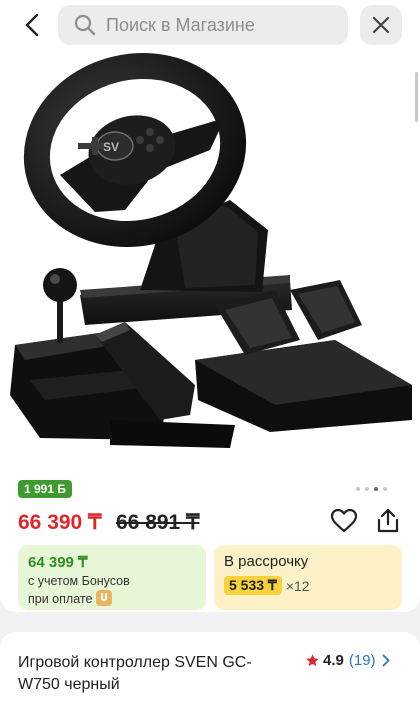 The width and height of the screenshot is (420, 712). Describe the element at coordinates (79, 581) in the screenshot. I see `bonus-price-note-1: с учетом Бонусов` at that location.